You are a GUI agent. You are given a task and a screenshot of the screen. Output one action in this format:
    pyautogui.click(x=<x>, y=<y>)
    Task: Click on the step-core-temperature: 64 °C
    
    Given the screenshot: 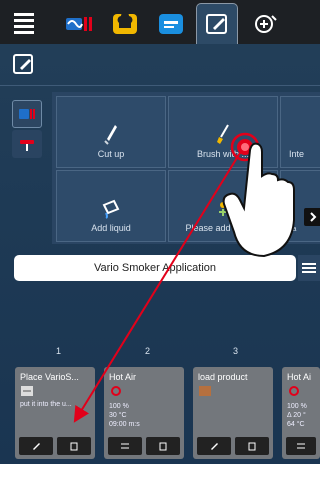 What is the action you would take?
    pyautogui.click(x=296, y=424)
    